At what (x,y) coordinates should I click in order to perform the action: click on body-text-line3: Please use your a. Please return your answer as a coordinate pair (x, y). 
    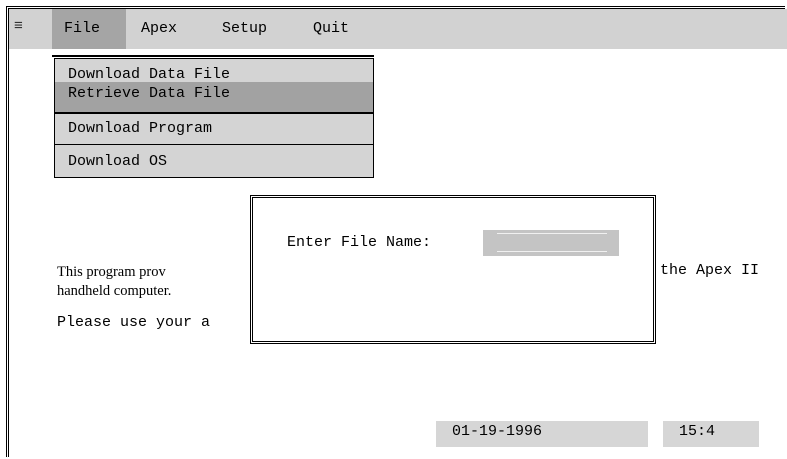
    Looking at the image, I should click on (134, 322).